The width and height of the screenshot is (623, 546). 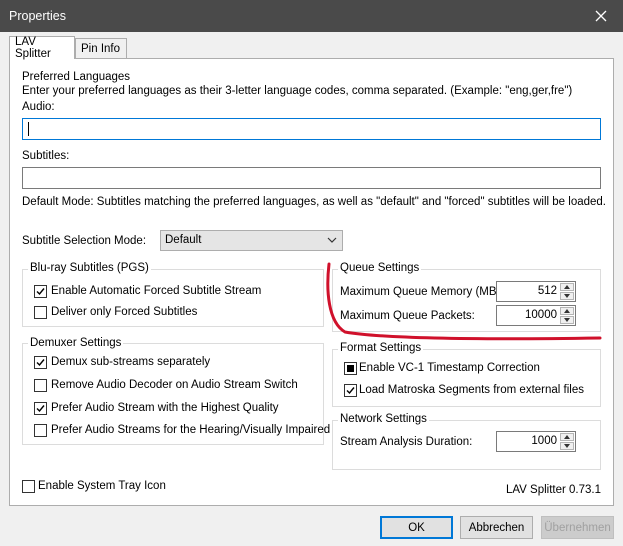 I want to click on ok-button-label: OK, so click(x=416, y=527).